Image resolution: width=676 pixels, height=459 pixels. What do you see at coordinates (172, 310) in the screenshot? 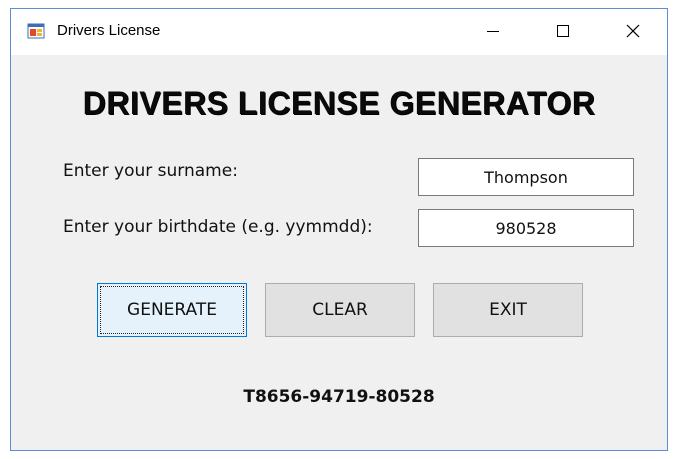
I see `generate-button: GENERATE` at bounding box center [172, 310].